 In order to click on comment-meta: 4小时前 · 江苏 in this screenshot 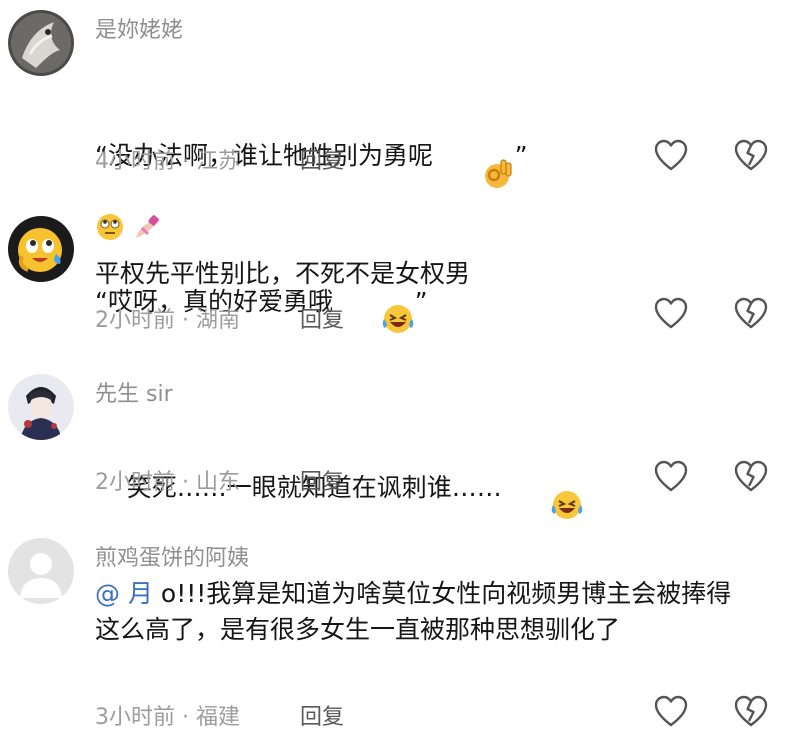, I will do `click(167, 159)`.